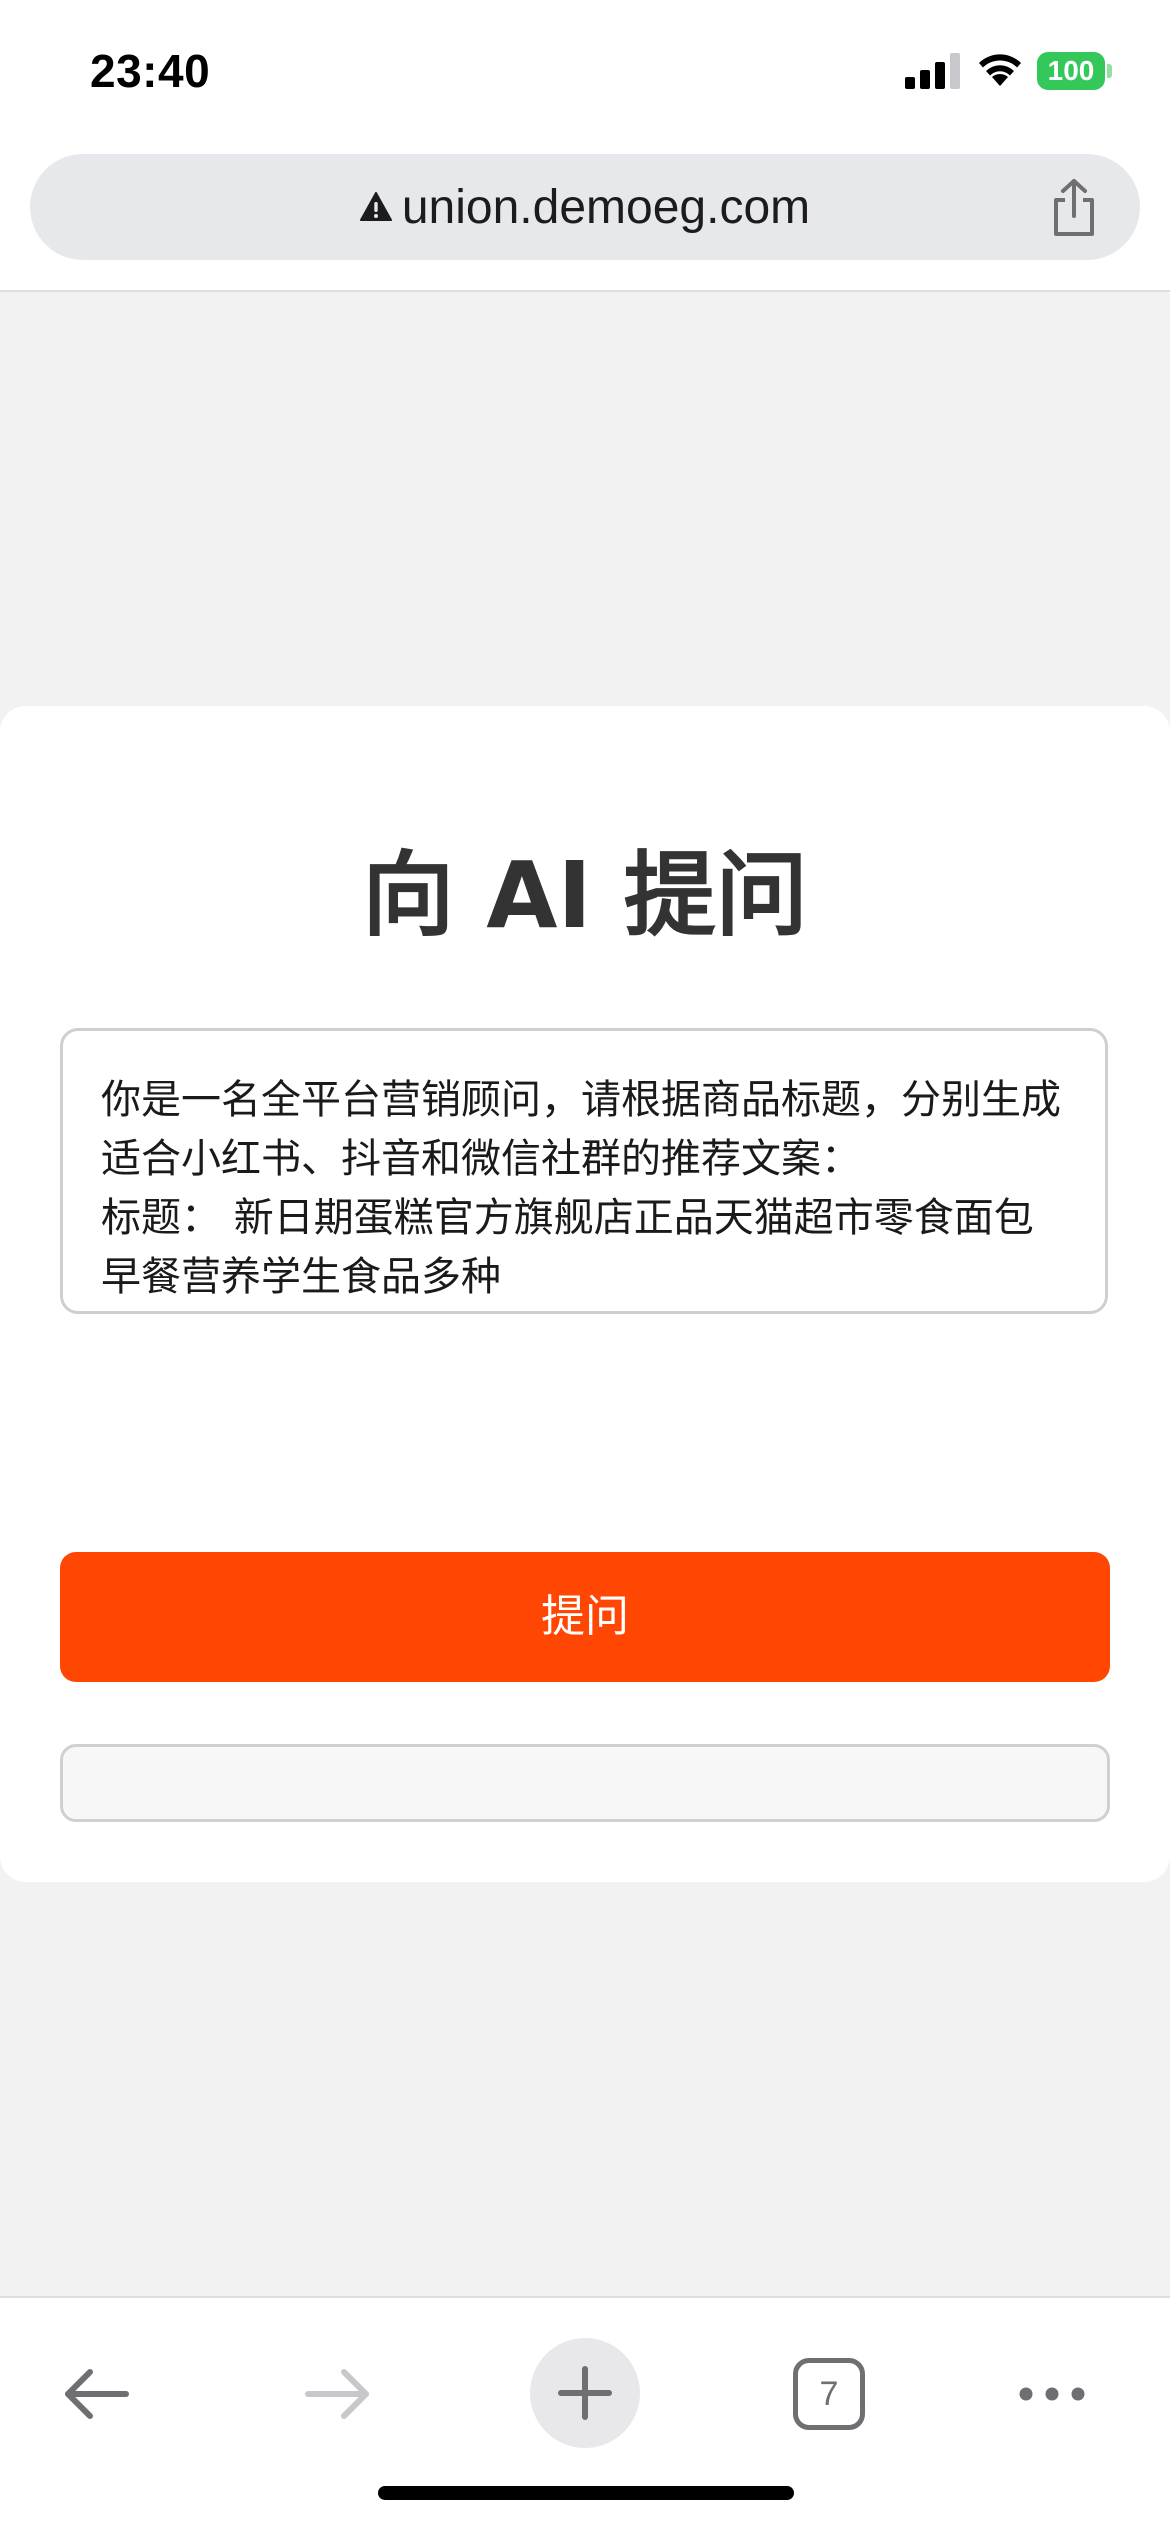 The height and width of the screenshot is (2532, 1170). I want to click on address-area: union.demoeg.com, so click(585, 221).